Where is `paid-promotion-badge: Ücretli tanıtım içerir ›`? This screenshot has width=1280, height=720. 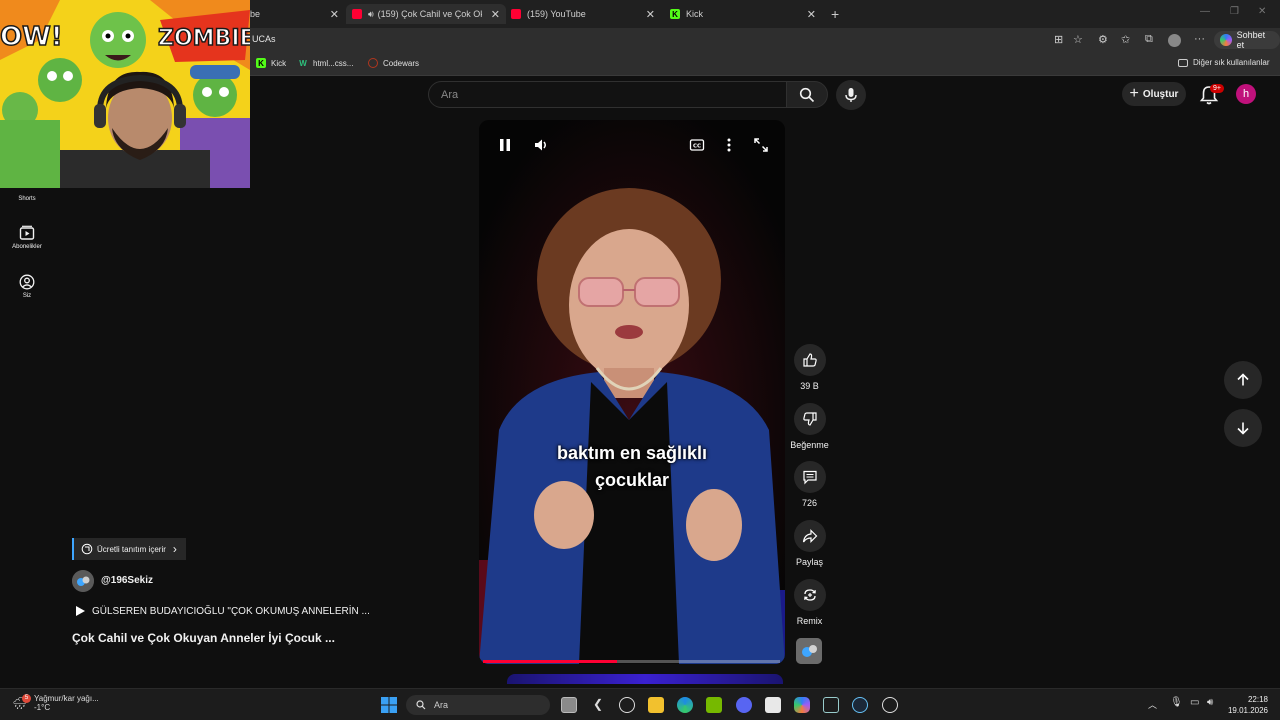
paid-promotion-badge: Ücretli tanıtım içerir › is located at coordinates (129, 549).